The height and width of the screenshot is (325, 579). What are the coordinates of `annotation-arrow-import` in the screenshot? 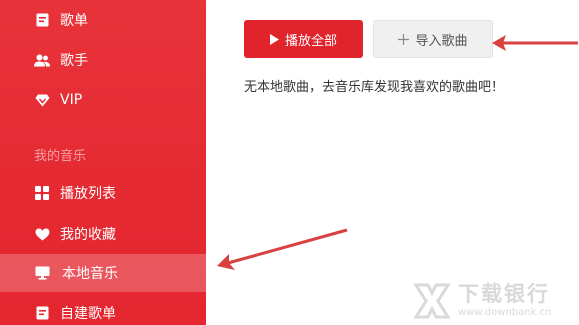 It's located at (535, 43).